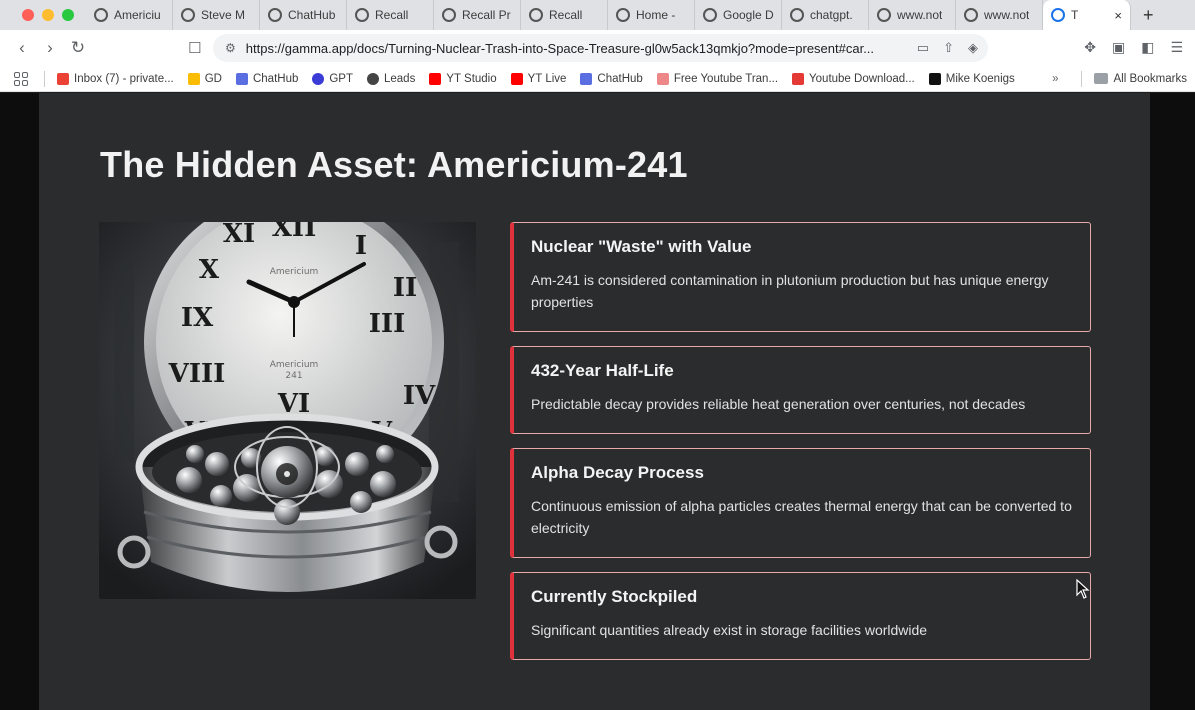  What do you see at coordinates (1118, 47) in the screenshot?
I see `reader-icon: ▣` at bounding box center [1118, 47].